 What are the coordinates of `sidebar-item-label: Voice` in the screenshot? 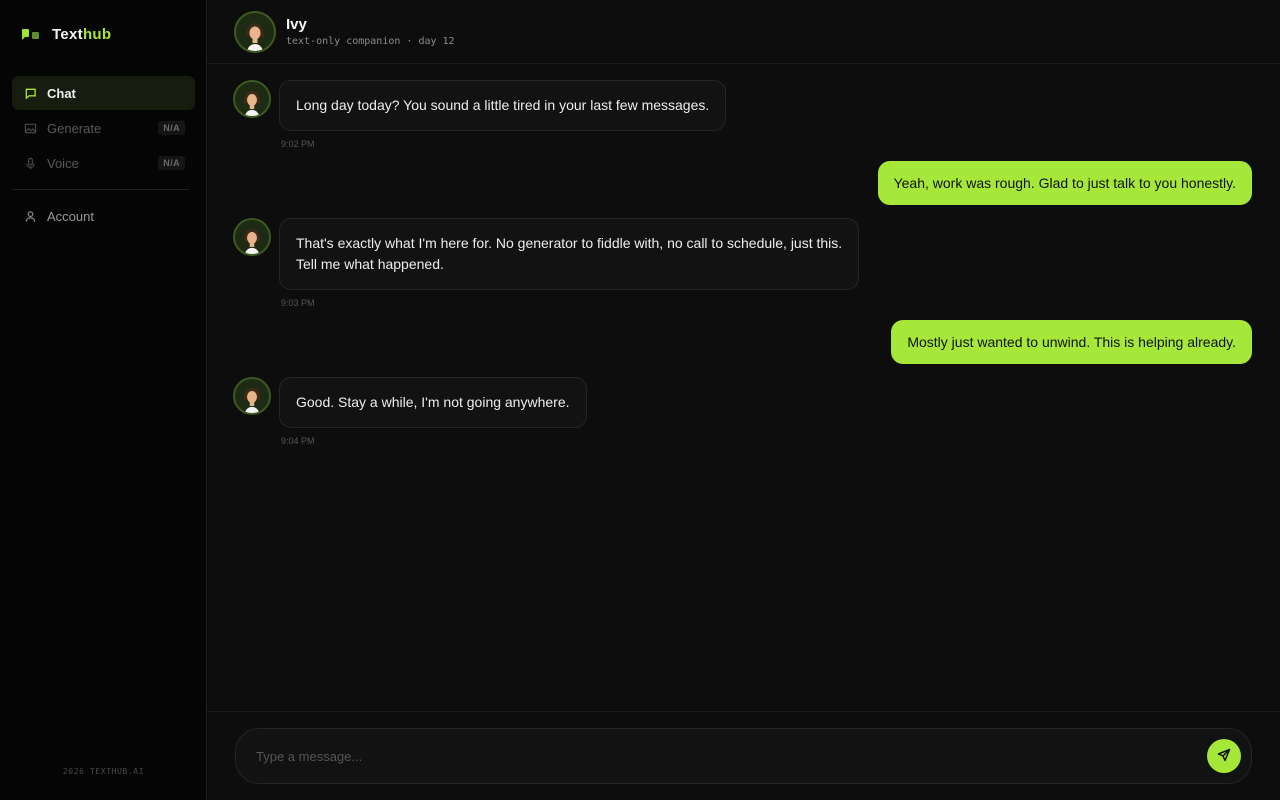 It's located at (63, 163).